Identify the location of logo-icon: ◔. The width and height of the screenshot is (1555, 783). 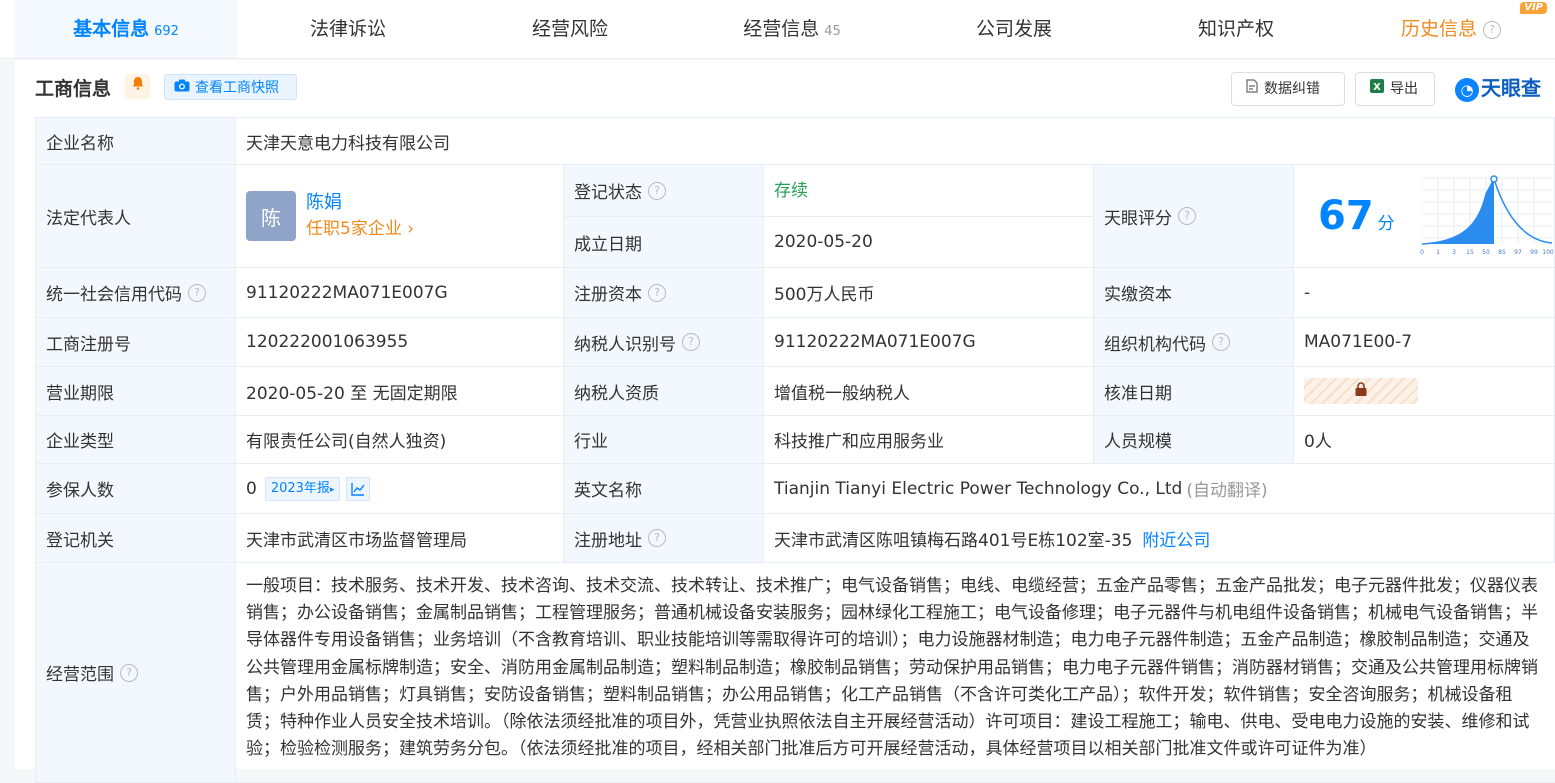
(1467, 89).